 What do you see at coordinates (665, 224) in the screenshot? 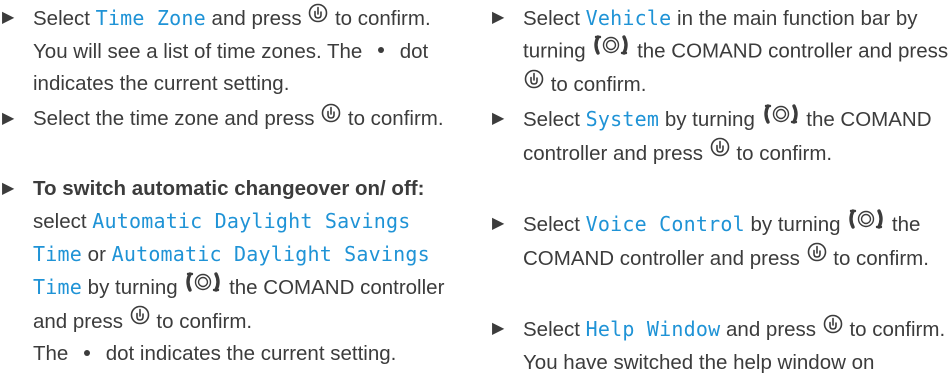
I see `menu-item-voice-control: Voice Control` at bounding box center [665, 224].